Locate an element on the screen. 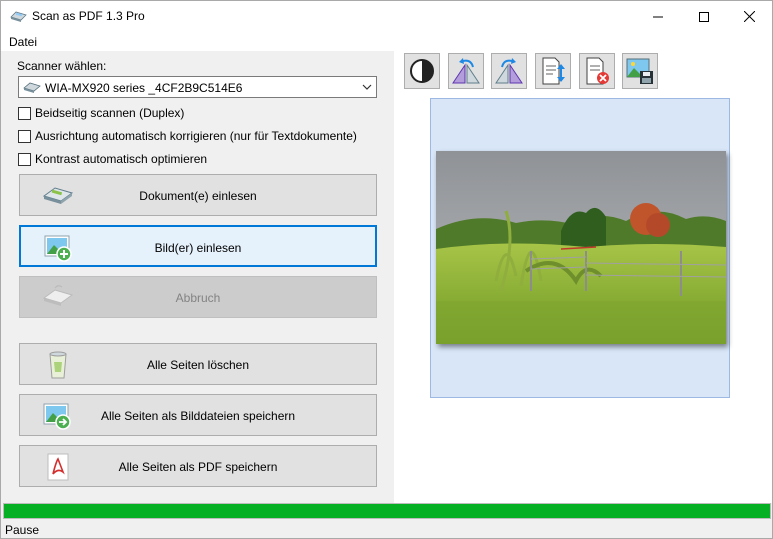 The height and width of the screenshot is (539, 773). menu-file: Datei is located at coordinates (23, 42).